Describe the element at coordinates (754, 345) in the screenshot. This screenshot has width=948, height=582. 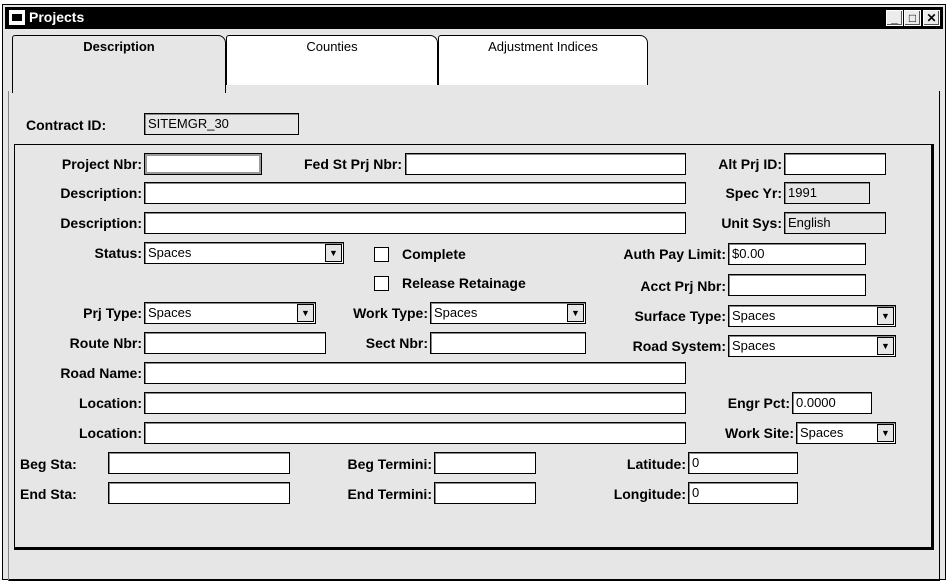
I see `road-system-value: Spaces` at that location.